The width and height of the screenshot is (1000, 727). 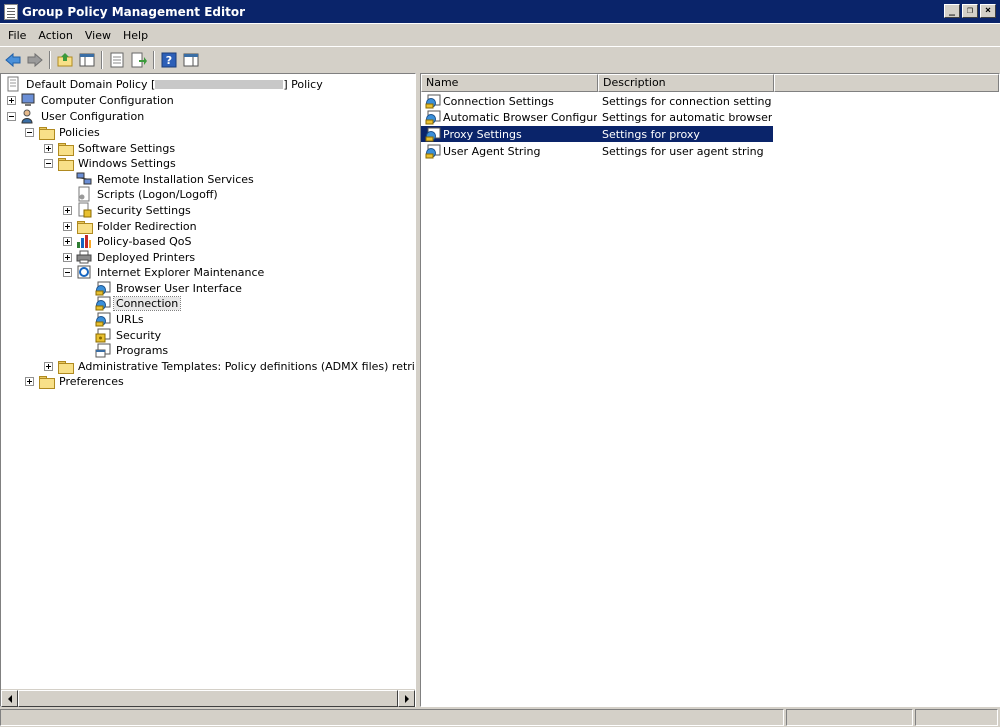 I want to click on script-icon, so click(x=84, y=194).